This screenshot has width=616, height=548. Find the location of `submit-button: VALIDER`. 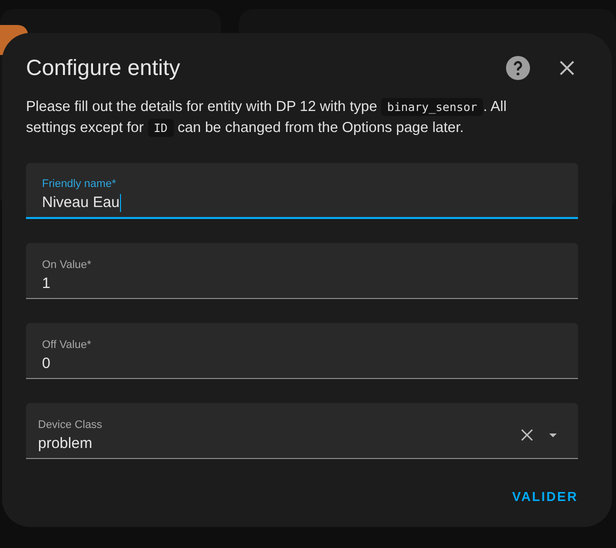

submit-button: VALIDER is located at coordinates (545, 496).